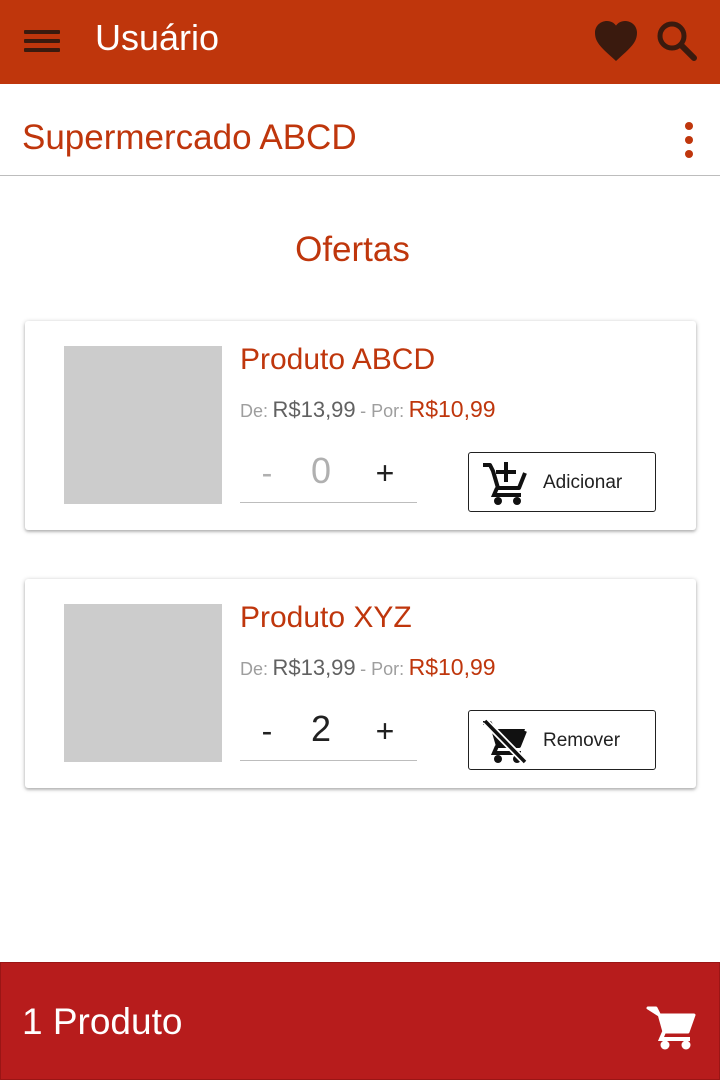 This screenshot has width=720, height=1080. What do you see at coordinates (690, 140) in the screenshot?
I see `more-vert-icon` at bounding box center [690, 140].